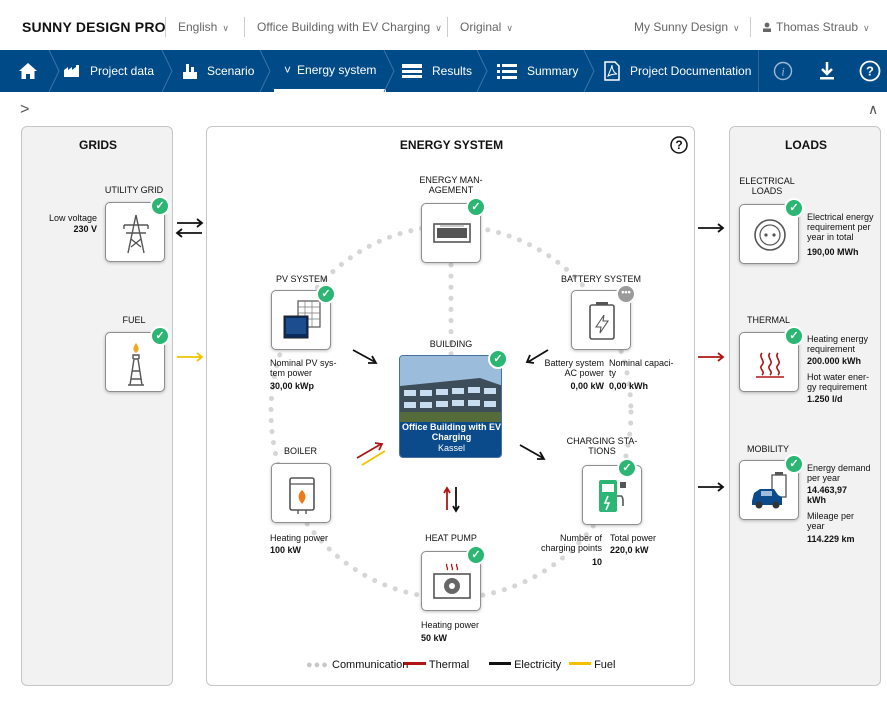 This screenshot has height=713, width=887. I want to click on energy-demand-value: 14.463,97 kWh, so click(827, 495).